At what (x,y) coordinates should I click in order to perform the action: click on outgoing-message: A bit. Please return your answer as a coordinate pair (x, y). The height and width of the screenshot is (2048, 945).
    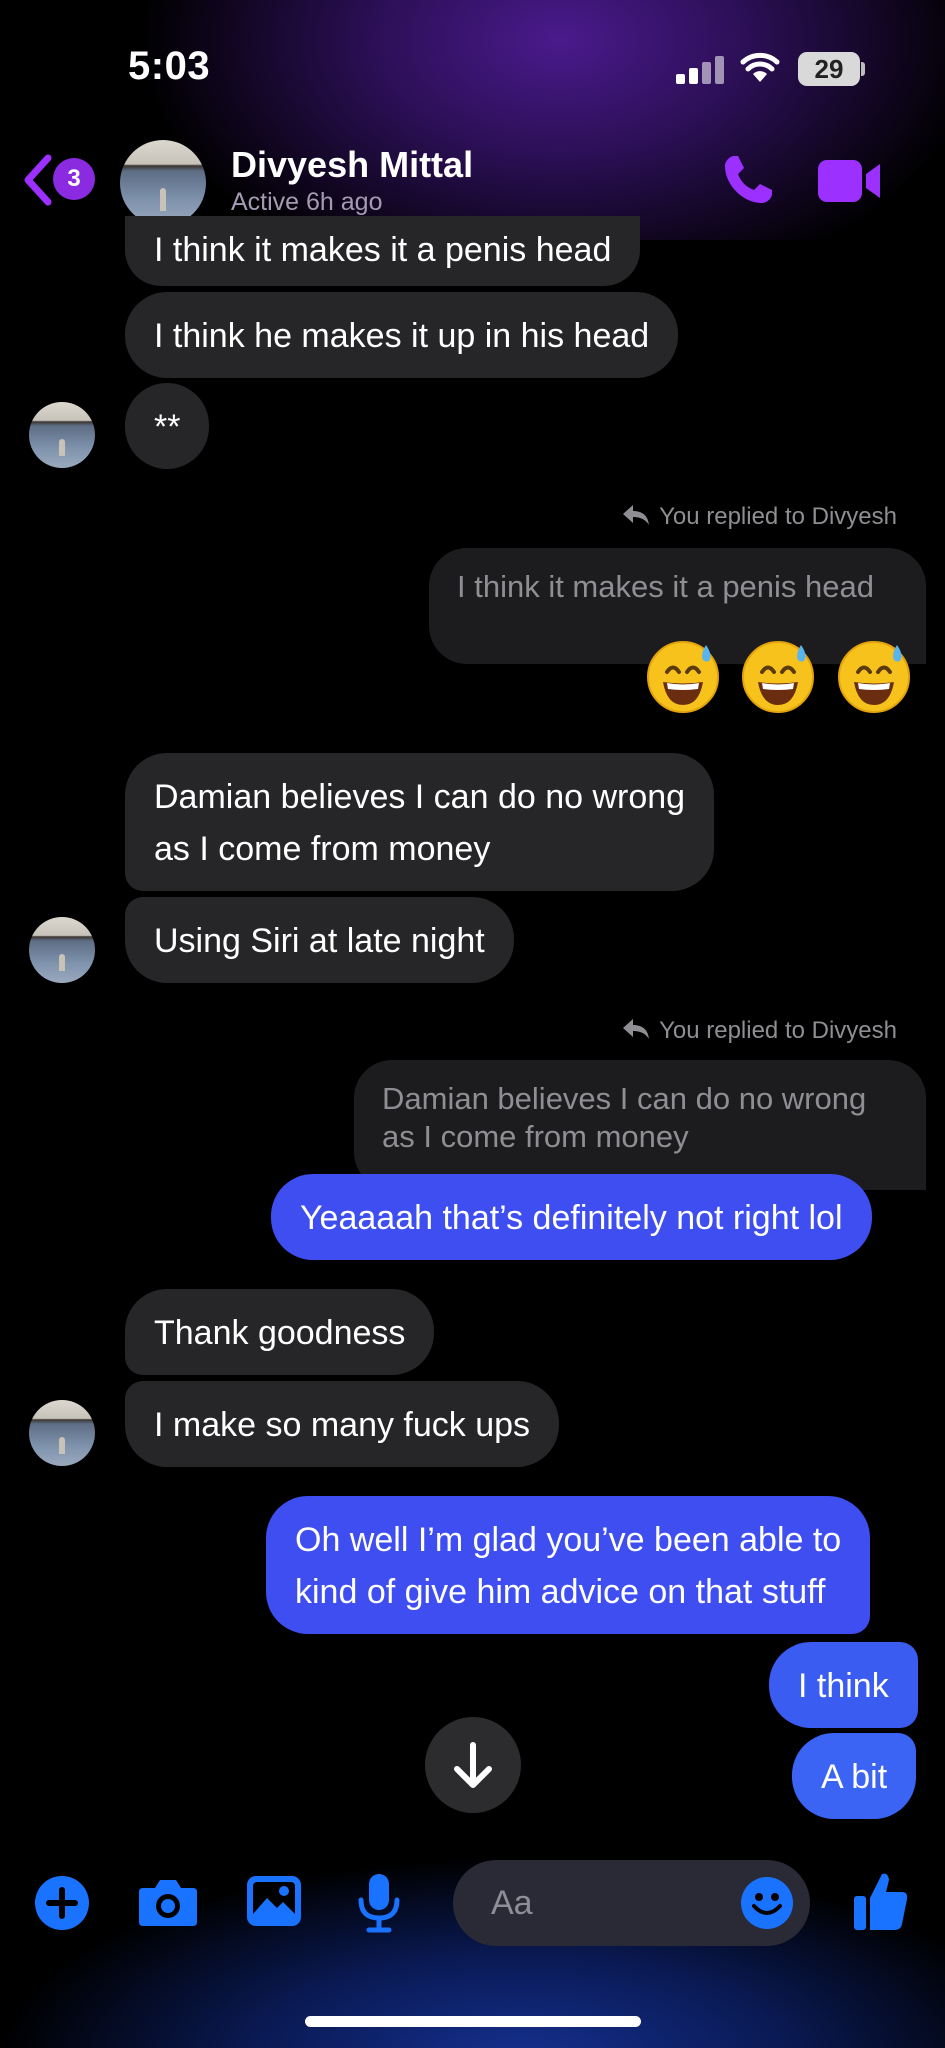
    Looking at the image, I should click on (854, 1776).